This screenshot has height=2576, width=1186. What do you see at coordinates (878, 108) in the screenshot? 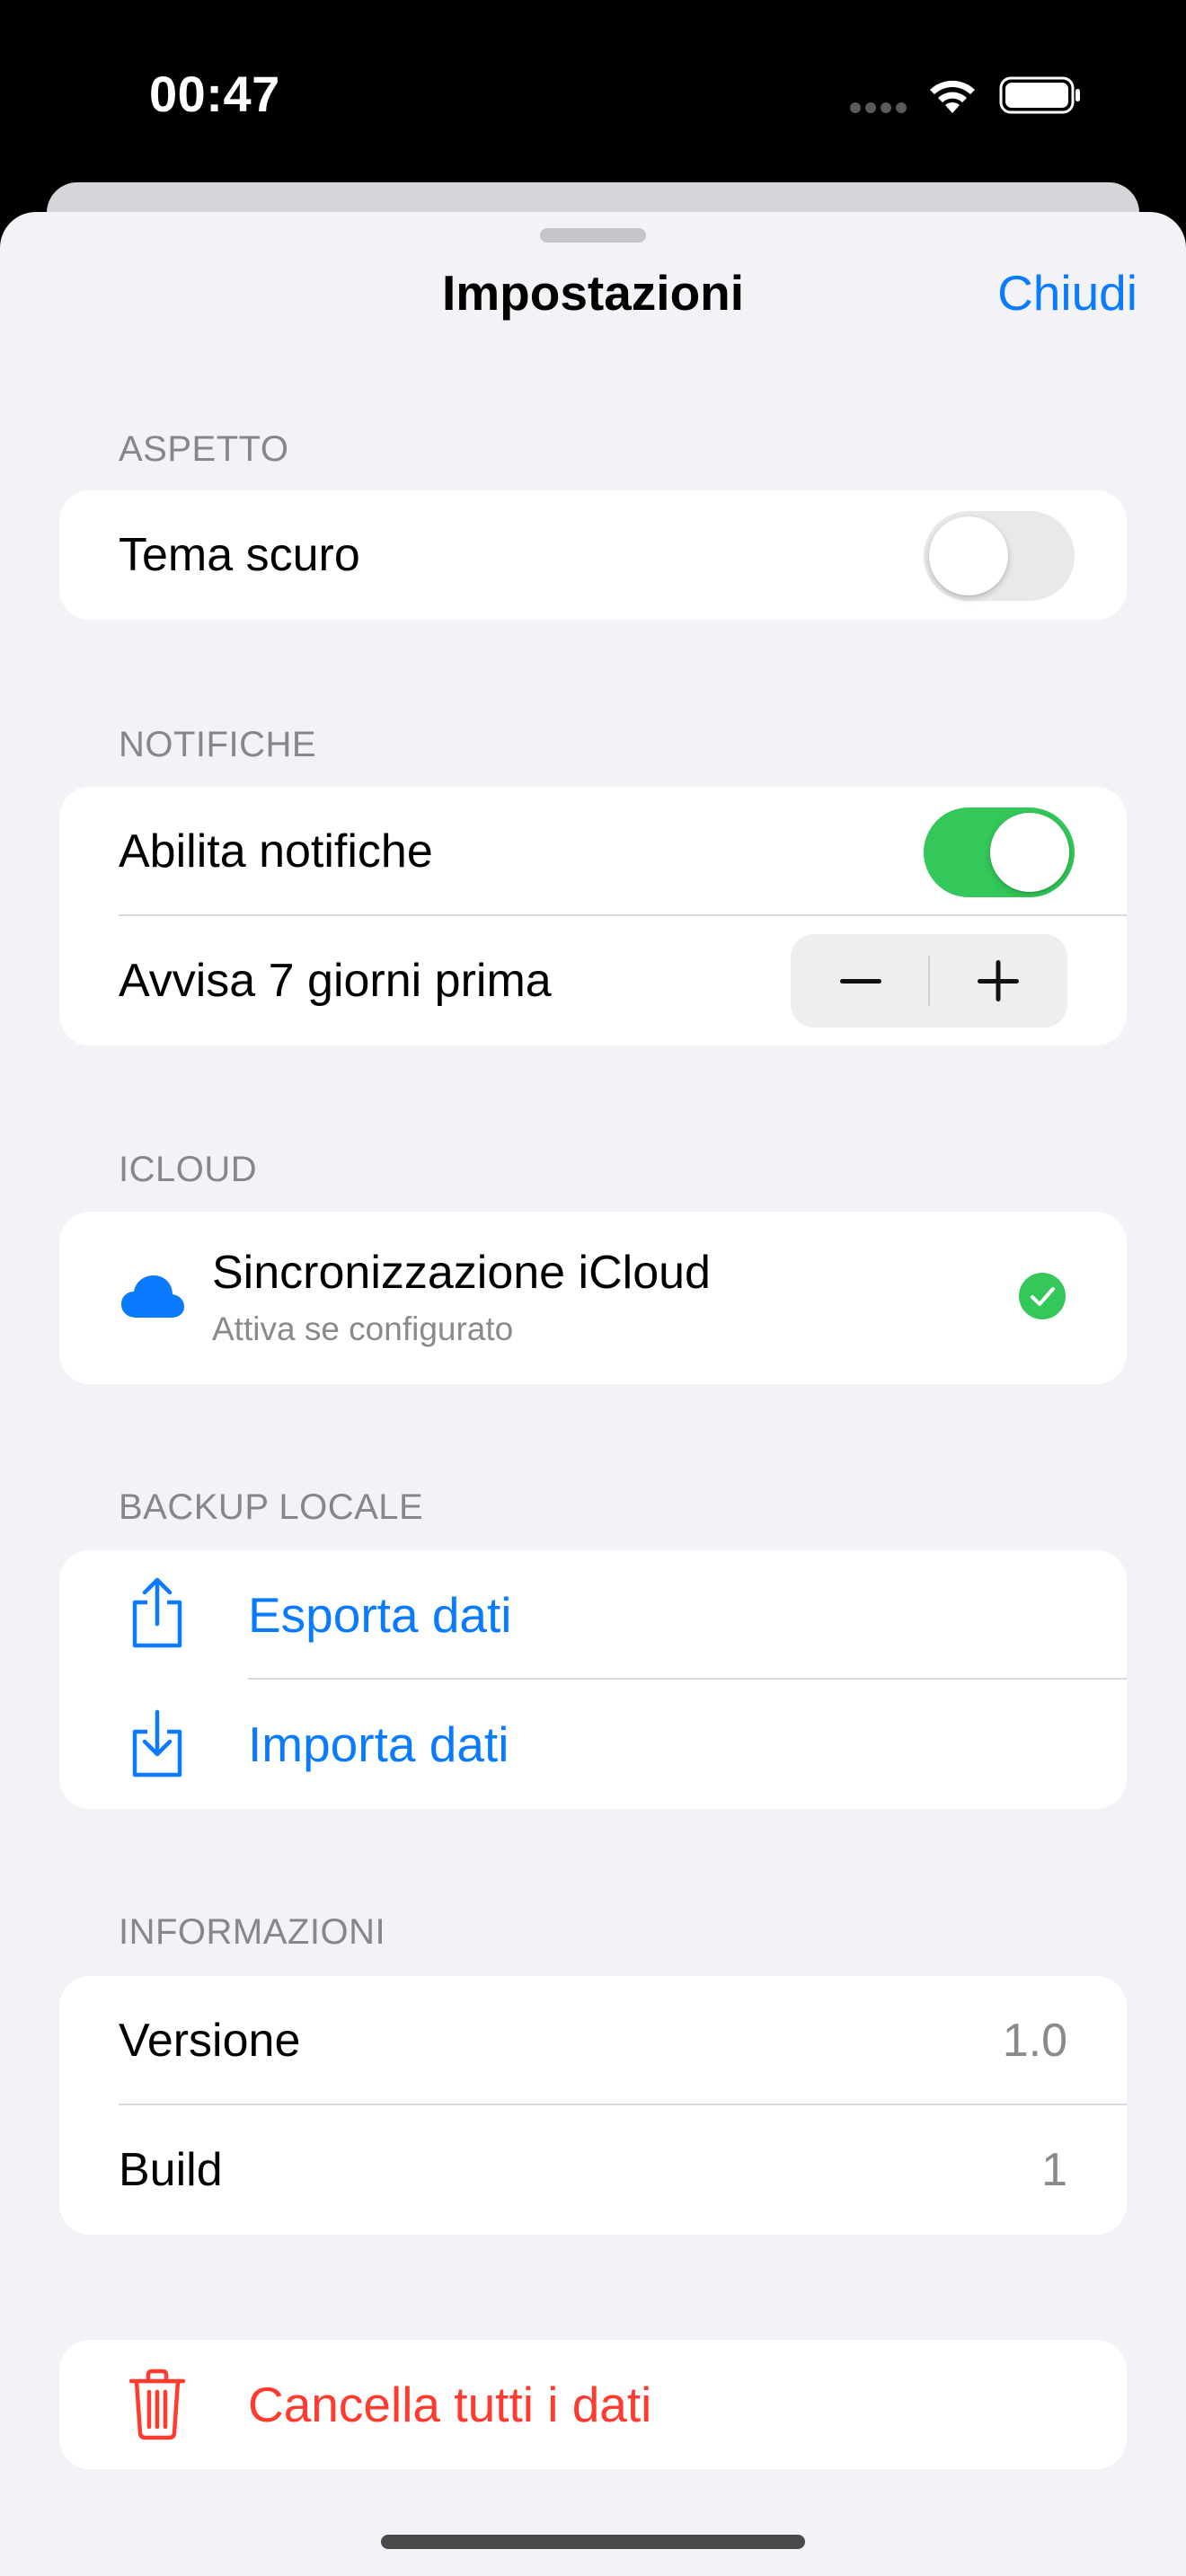
I see `cellular-signal-icon` at bounding box center [878, 108].